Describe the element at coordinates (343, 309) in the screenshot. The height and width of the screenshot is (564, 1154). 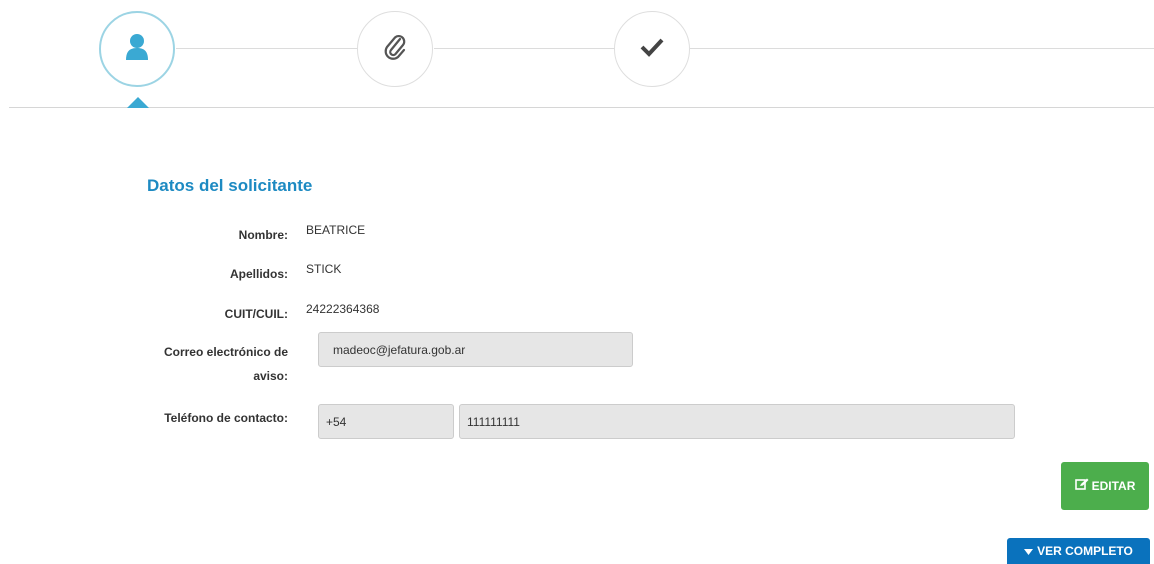
I see `cuit-value: 24222364368` at that location.